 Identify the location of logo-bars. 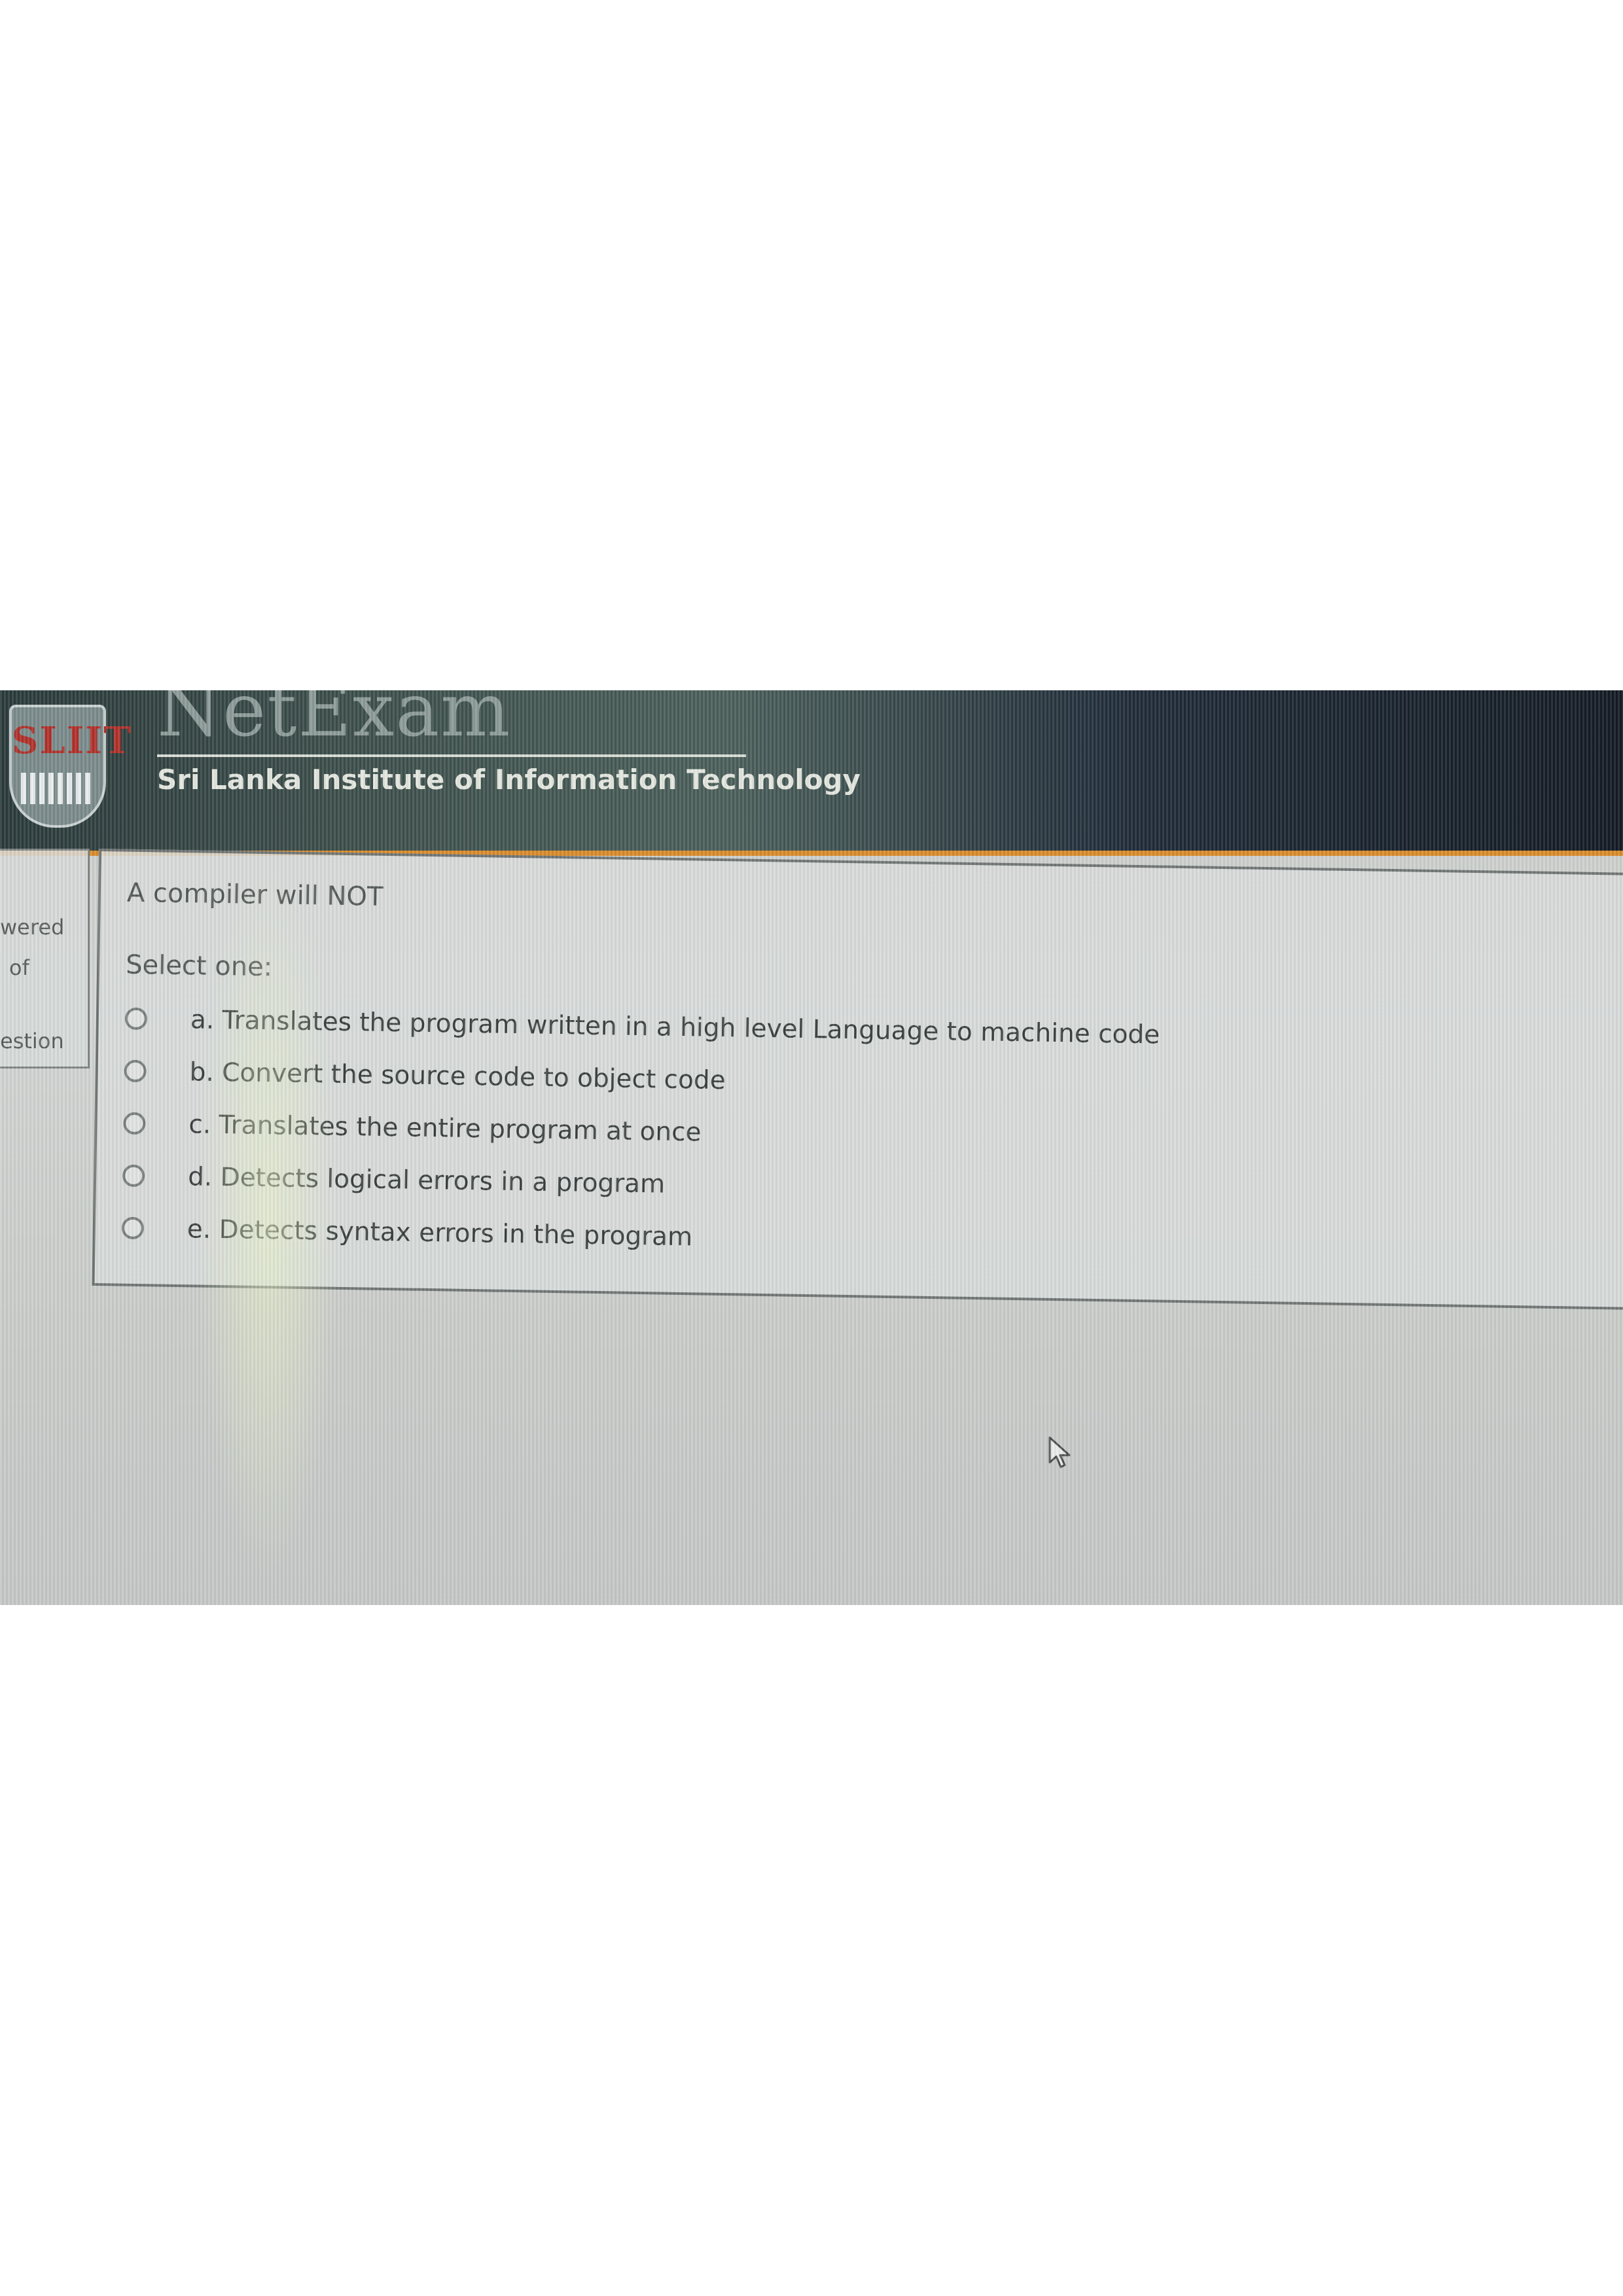
(57, 789).